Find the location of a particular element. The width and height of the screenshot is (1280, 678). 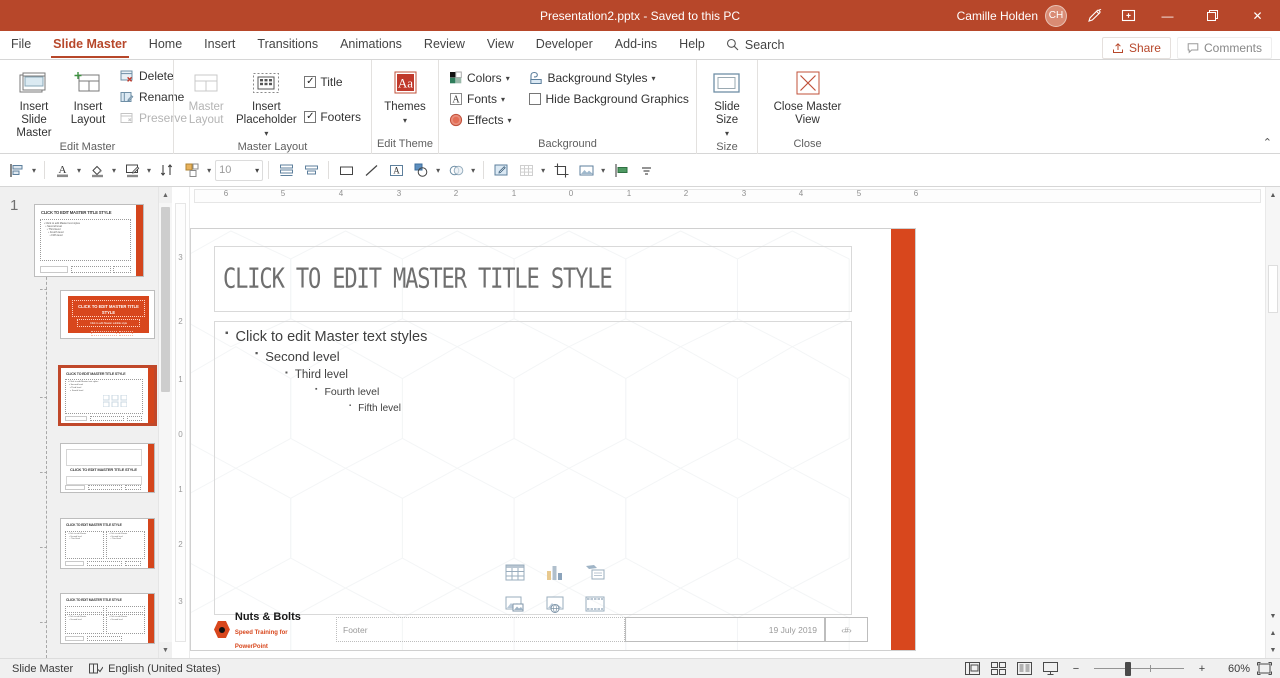

footers-checkbox: ✓ Footers is located at coordinates (332, 117).